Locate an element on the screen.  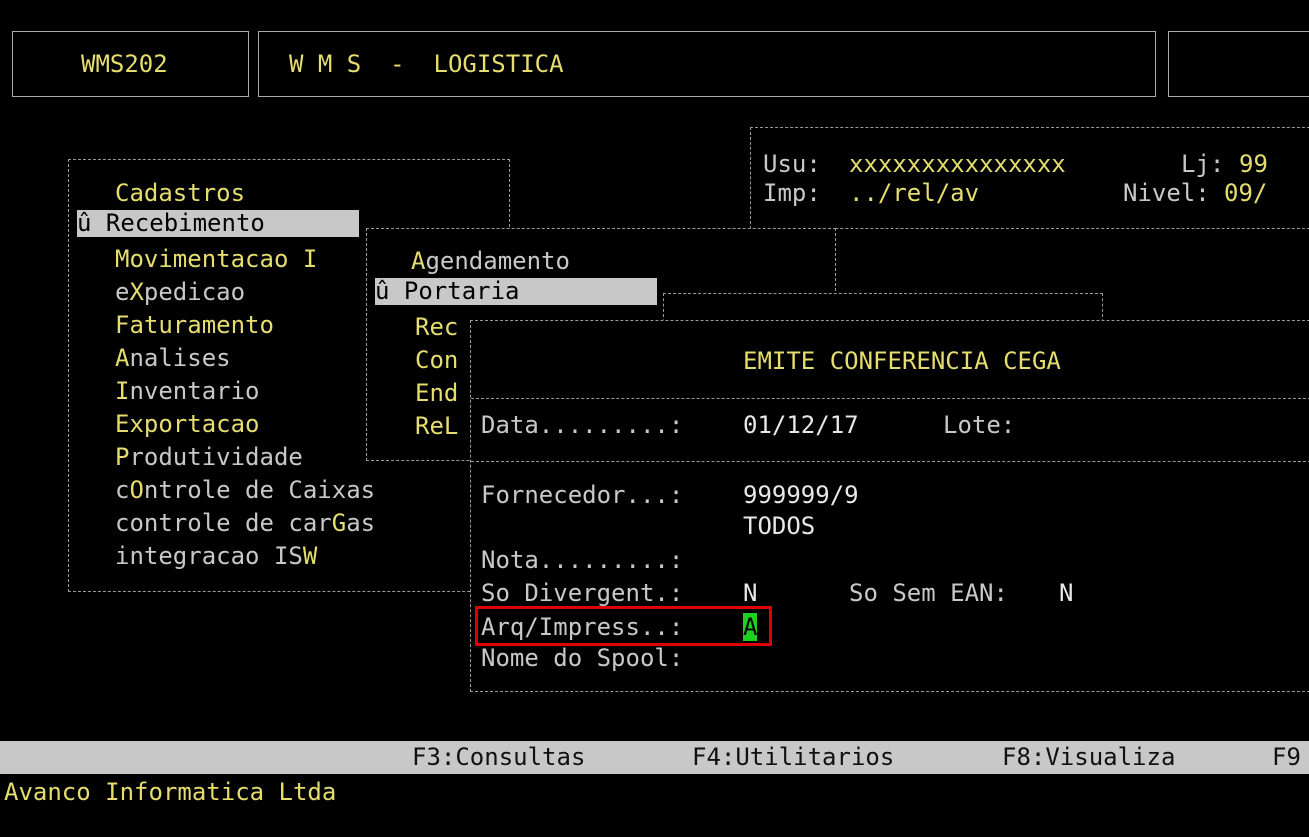
menu-item-controle-caixas: cOntrole de Caixas is located at coordinates (245, 490).